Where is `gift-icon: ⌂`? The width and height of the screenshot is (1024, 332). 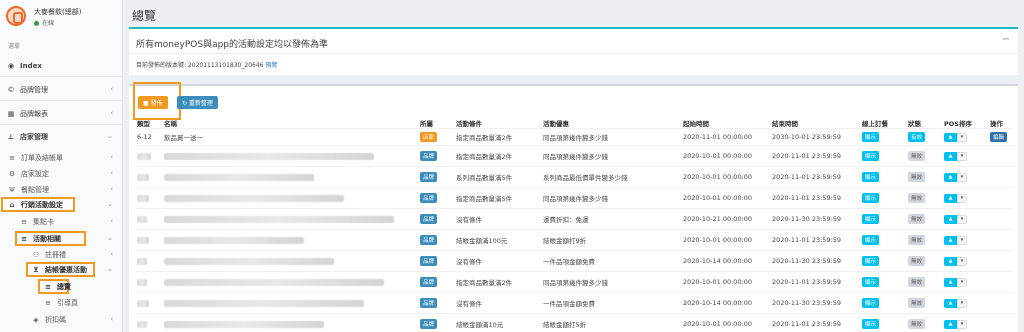 gift-icon: ⌂ is located at coordinates (12, 205).